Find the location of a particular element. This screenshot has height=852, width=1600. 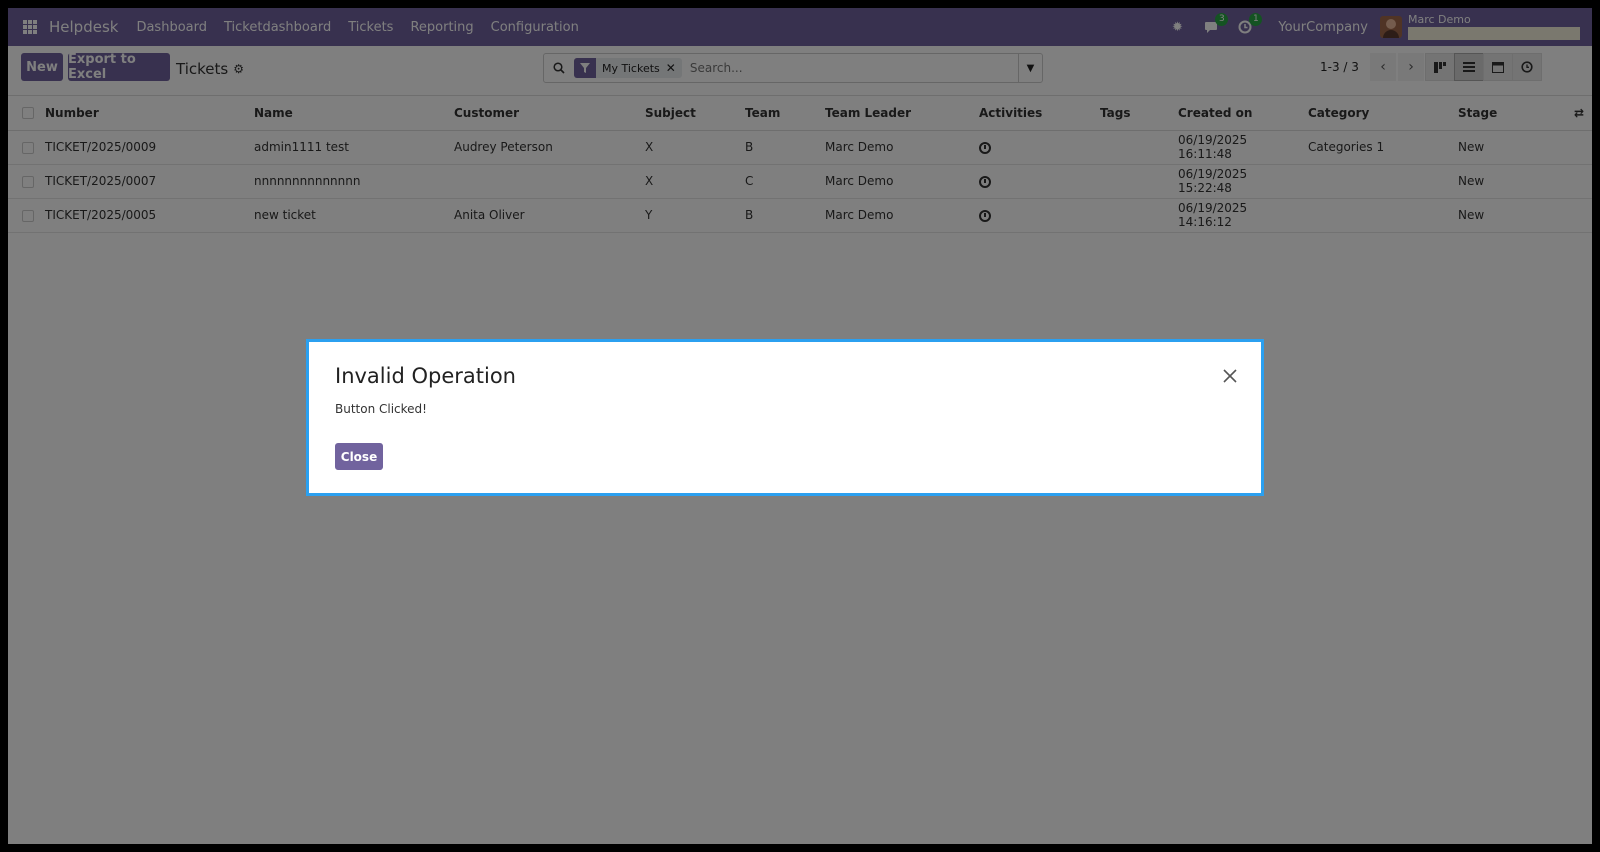

dialog-message: Button Clicked! is located at coordinates (381, 409).